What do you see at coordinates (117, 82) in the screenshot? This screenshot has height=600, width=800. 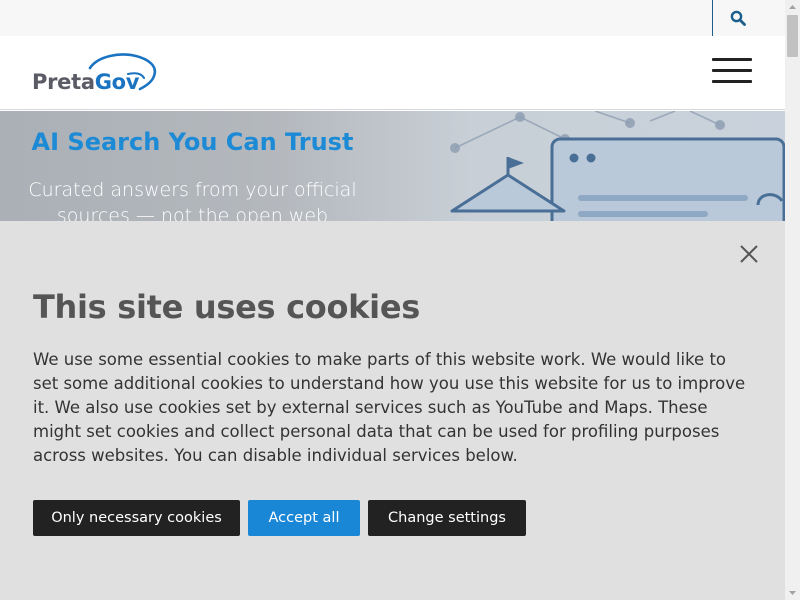 I see `logo-text-part2: Gov` at bounding box center [117, 82].